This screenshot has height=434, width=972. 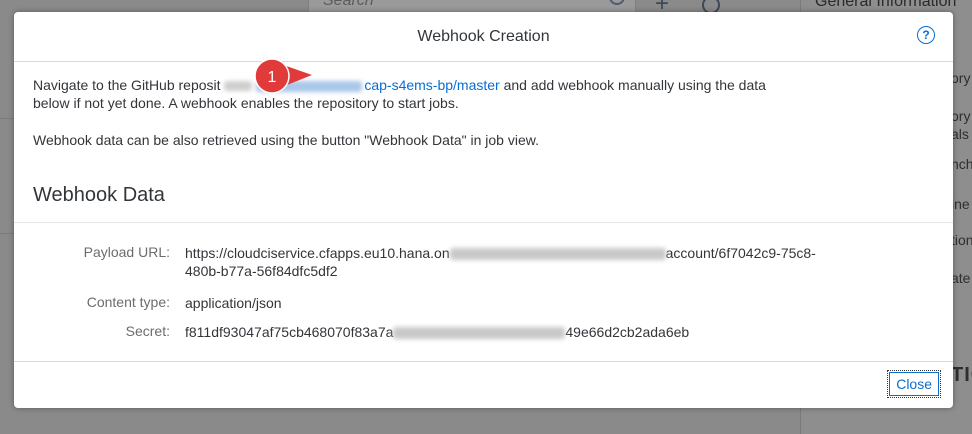 I want to click on background-panel-title: General Information, so click(x=886, y=5).